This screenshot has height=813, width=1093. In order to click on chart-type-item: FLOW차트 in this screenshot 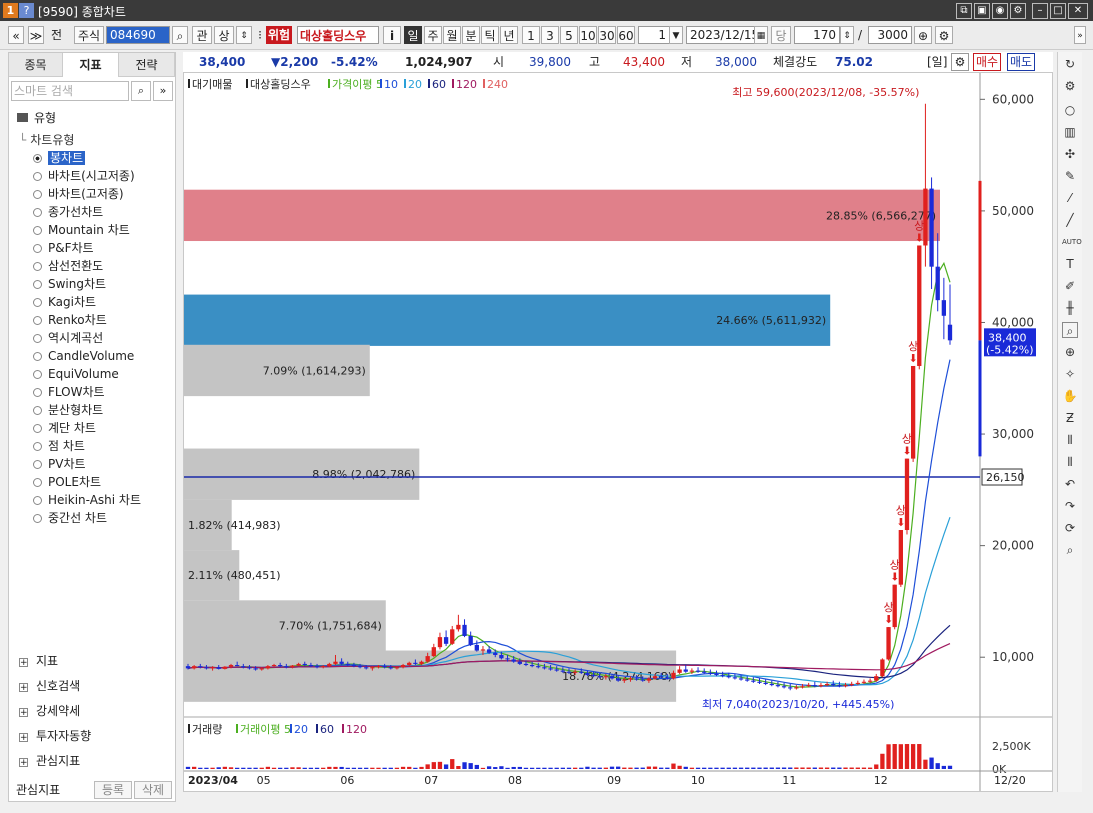, I will do `click(69, 392)`.